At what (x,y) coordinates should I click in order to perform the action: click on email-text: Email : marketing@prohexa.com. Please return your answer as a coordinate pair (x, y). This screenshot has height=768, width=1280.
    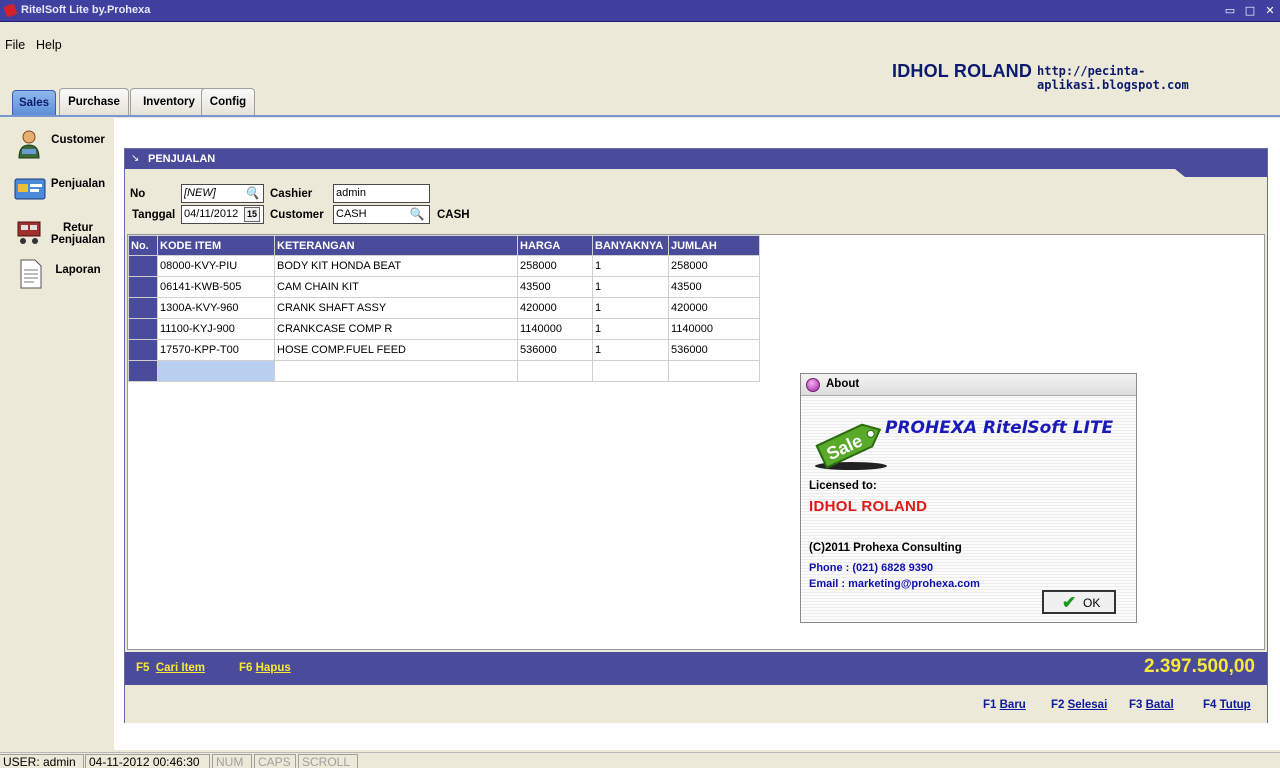
    Looking at the image, I should click on (894, 584).